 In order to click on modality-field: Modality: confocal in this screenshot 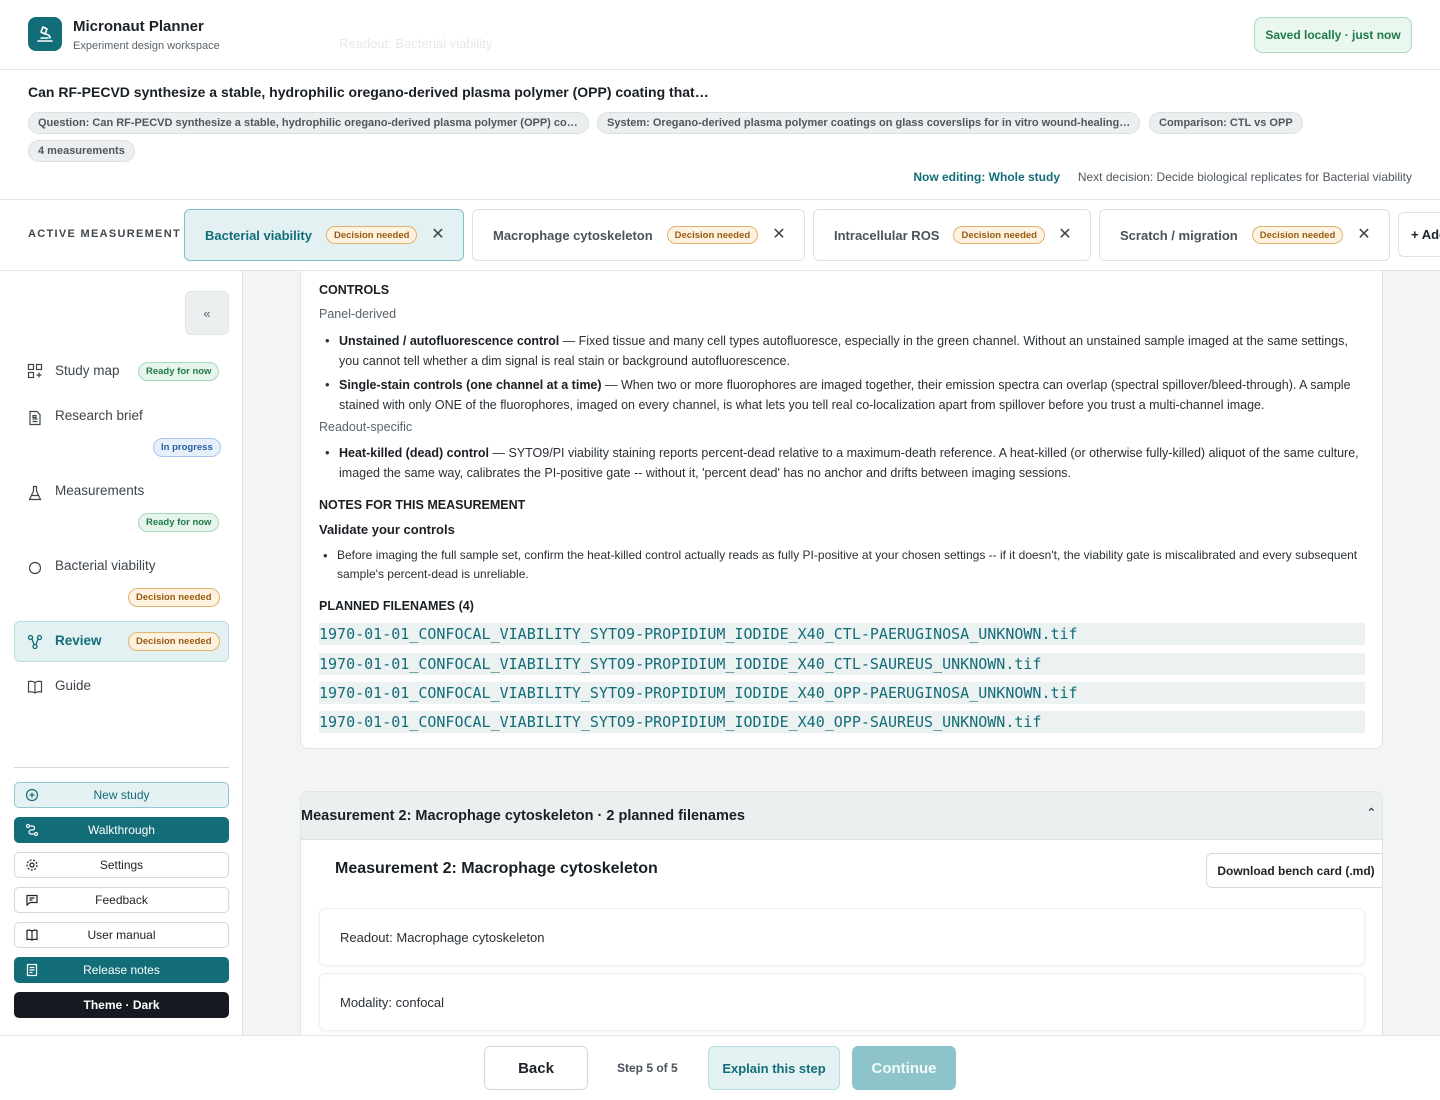, I will do `click(842, 1002)`.